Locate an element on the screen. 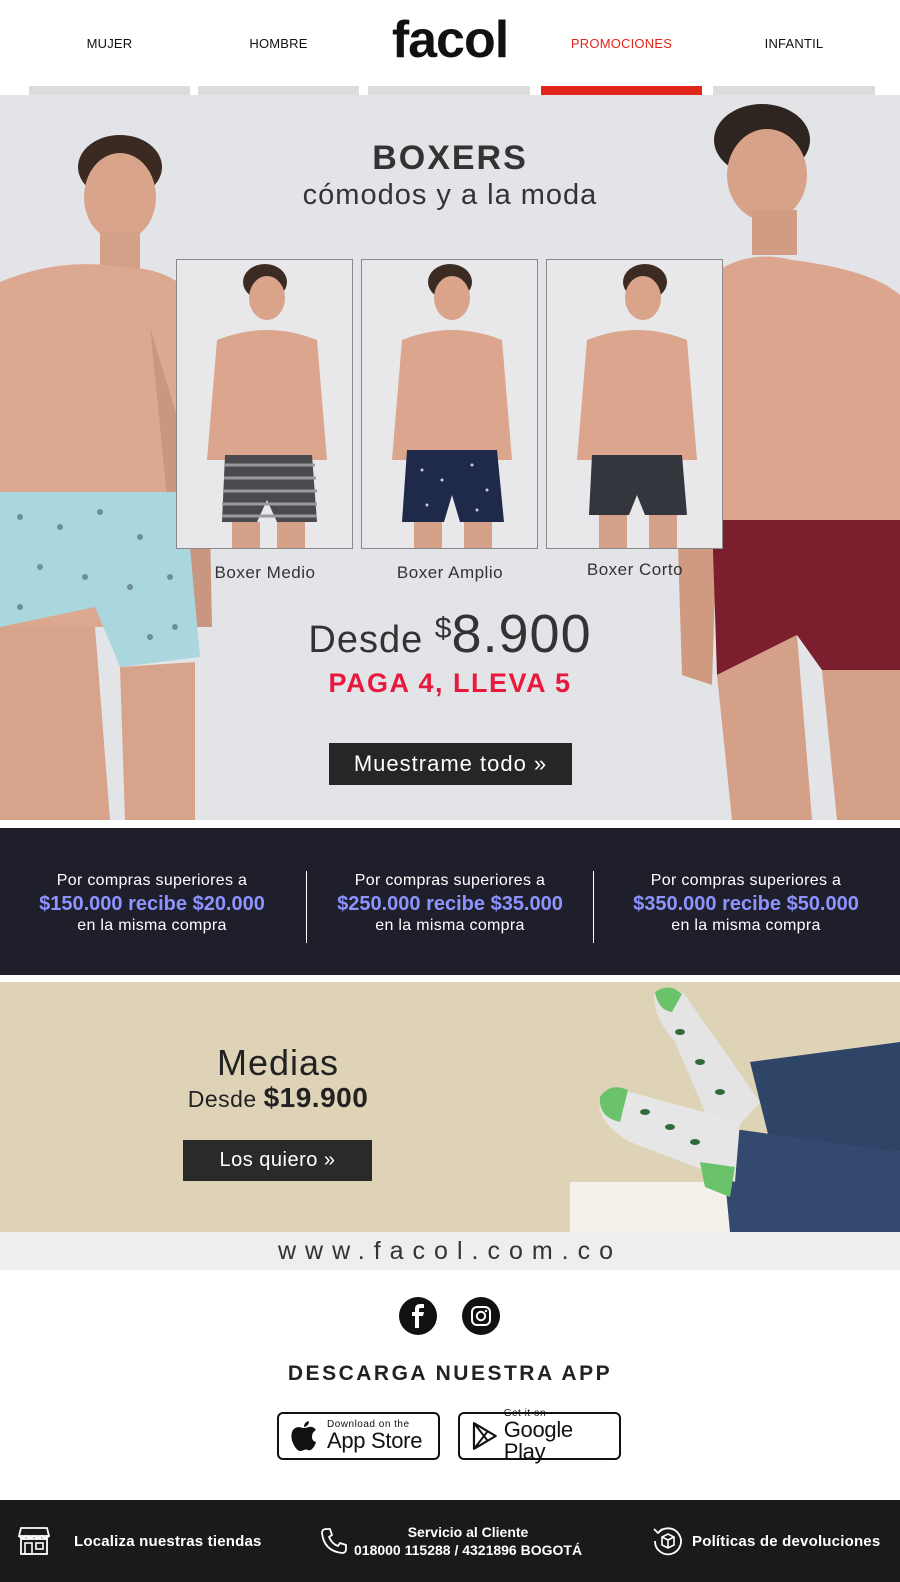 The image size is (900, 1582). app-store-text: Download on the App Store is located at coordinates (374, 1436).